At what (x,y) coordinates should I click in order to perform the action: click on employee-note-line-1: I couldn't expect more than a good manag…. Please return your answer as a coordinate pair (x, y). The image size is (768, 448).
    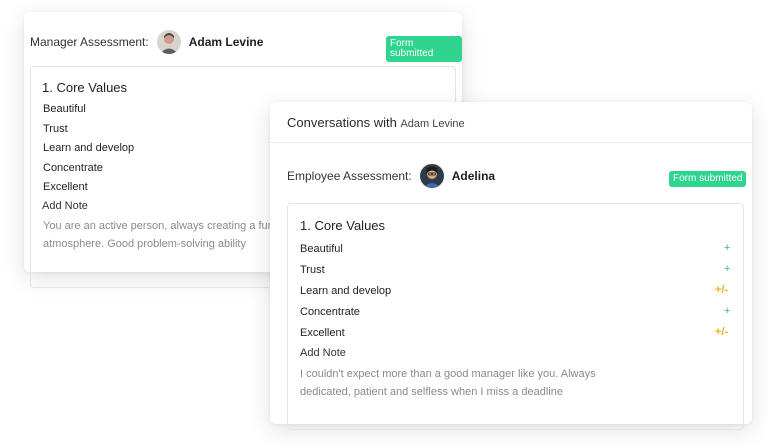
    Looking at the image, I should click on (448, 374).